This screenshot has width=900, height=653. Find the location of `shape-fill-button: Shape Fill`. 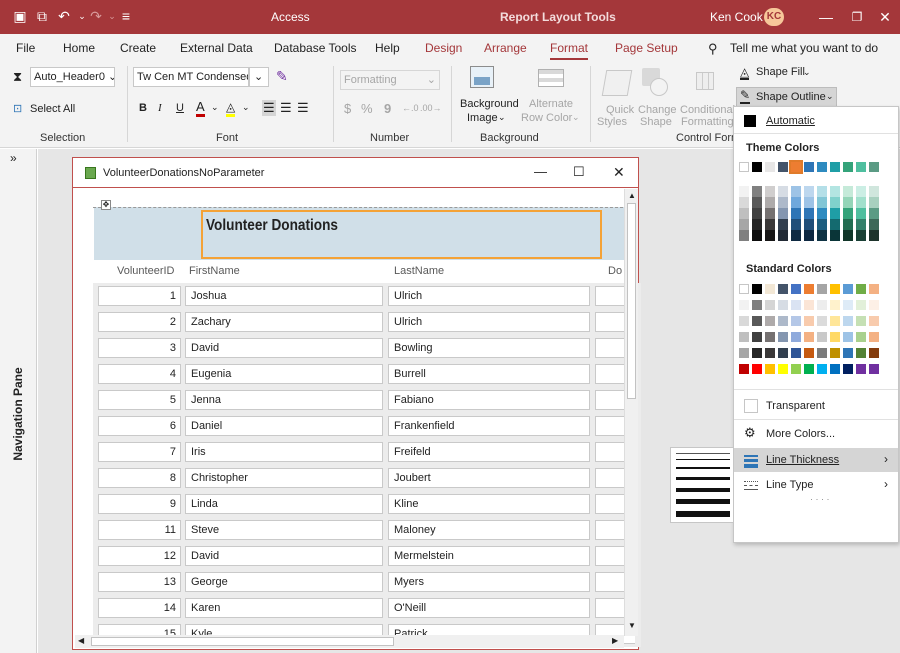

shape-fill-button: Shape Fill is located at coordinates (780, 72).